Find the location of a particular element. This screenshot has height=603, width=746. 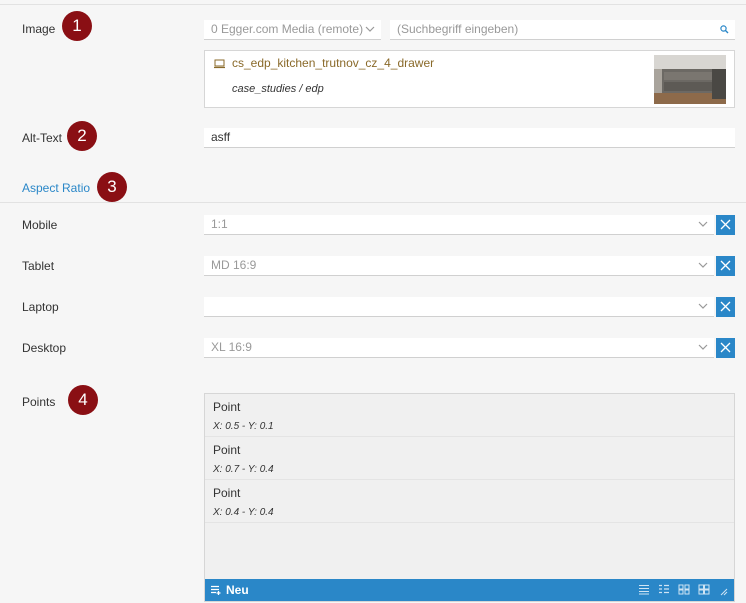

tablet-clear-button is located at coordinates (725, 266).